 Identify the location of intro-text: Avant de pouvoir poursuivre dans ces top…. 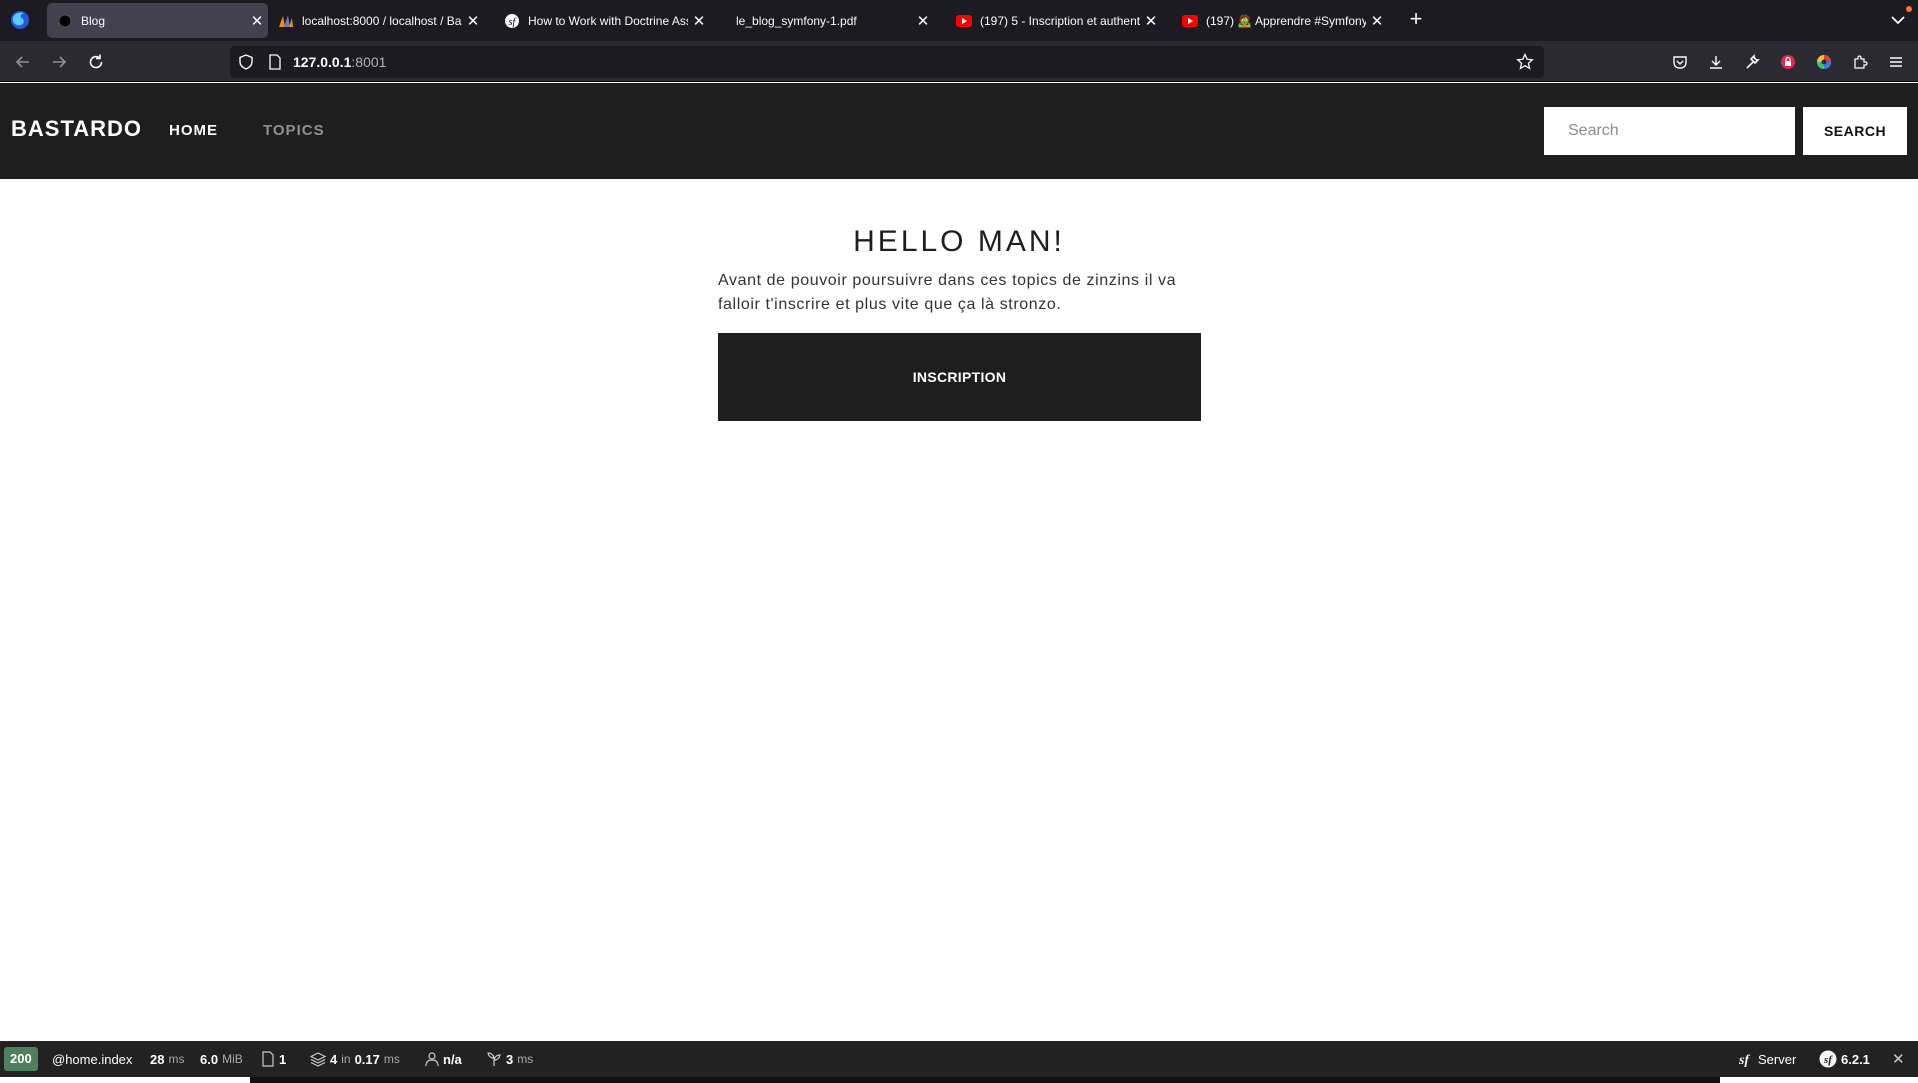
(947, 292).